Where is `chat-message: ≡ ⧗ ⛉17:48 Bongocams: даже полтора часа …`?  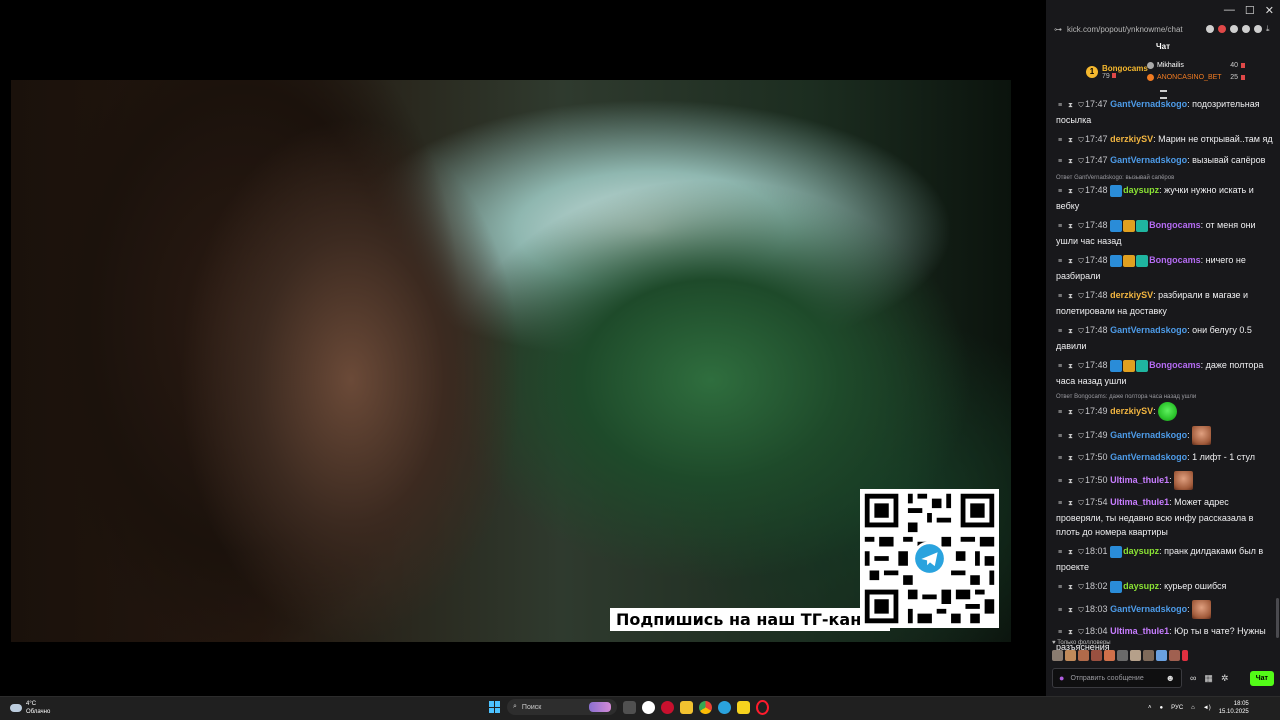 chat-message: ≡ ⧗ ⛉17:48 Bongocams: даже полтора часа … is located at coordinates (1167, 373).